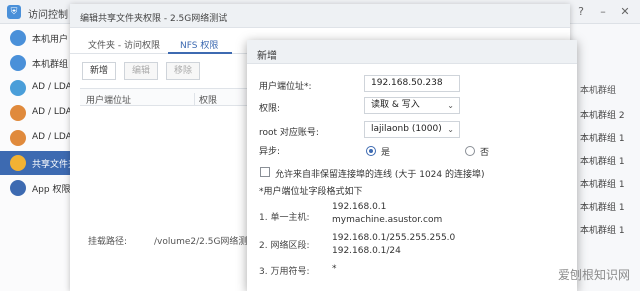 This screenshot has height=291, width=640. I want to click on close-icon: ✕, so click(625, 12).